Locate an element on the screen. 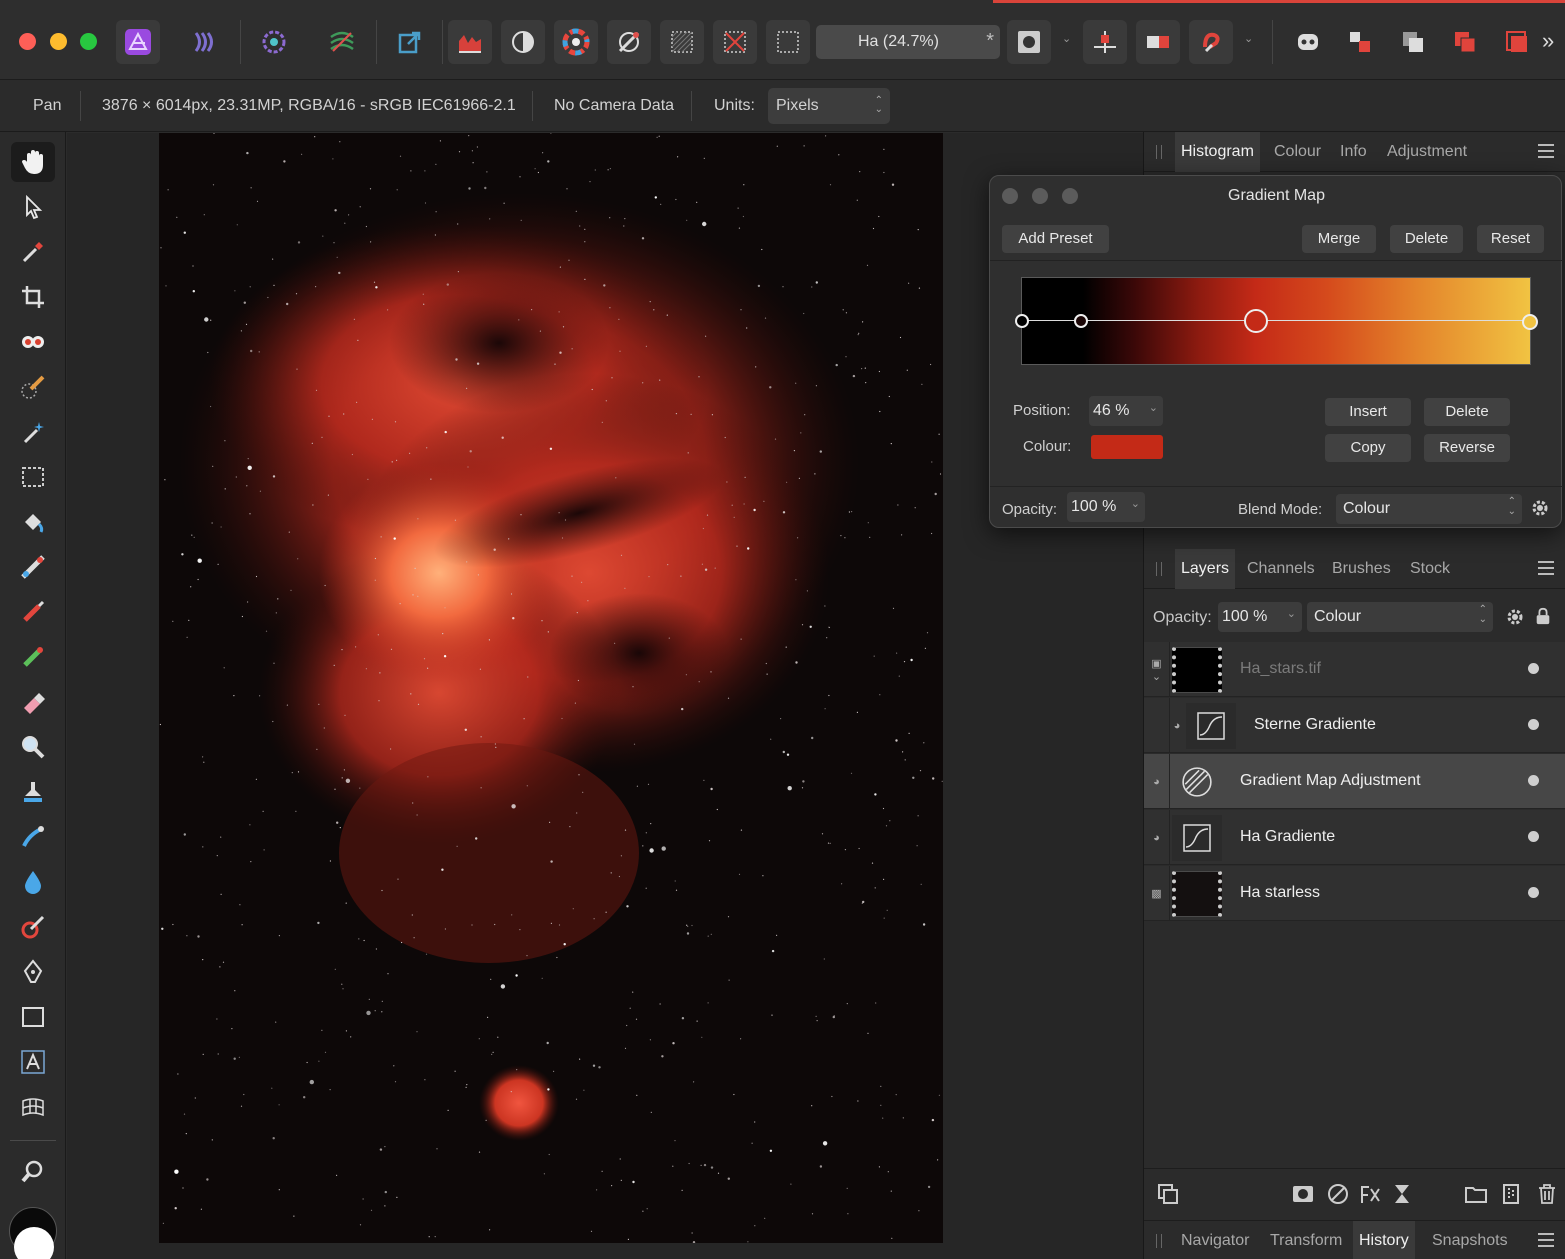  add-live-filter-button is located at coordinates (1402, 1194).